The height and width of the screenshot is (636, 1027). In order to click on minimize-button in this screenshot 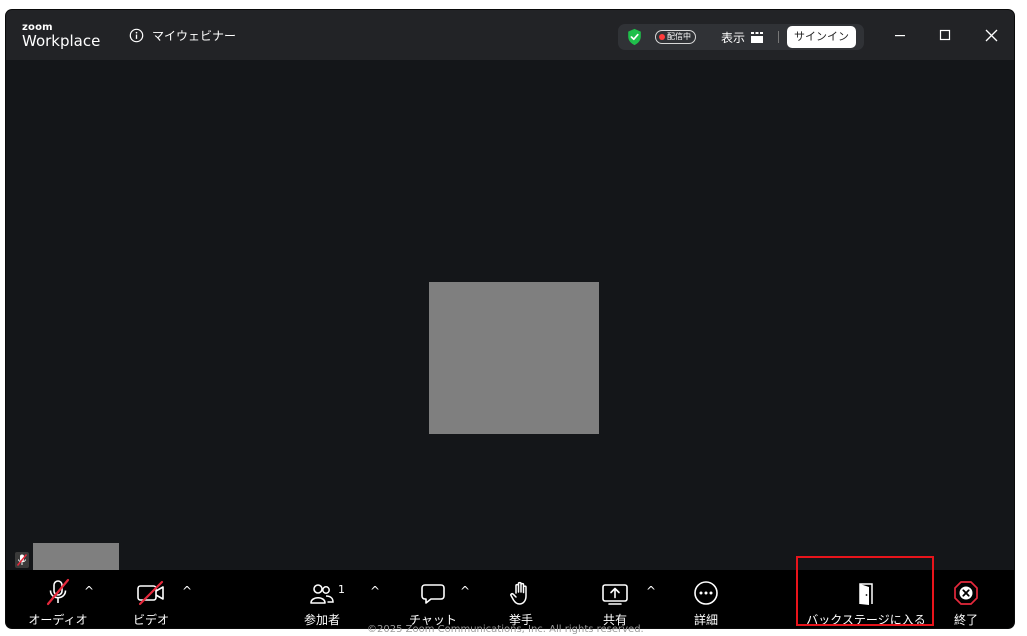, I will do `click(900, 35)`.